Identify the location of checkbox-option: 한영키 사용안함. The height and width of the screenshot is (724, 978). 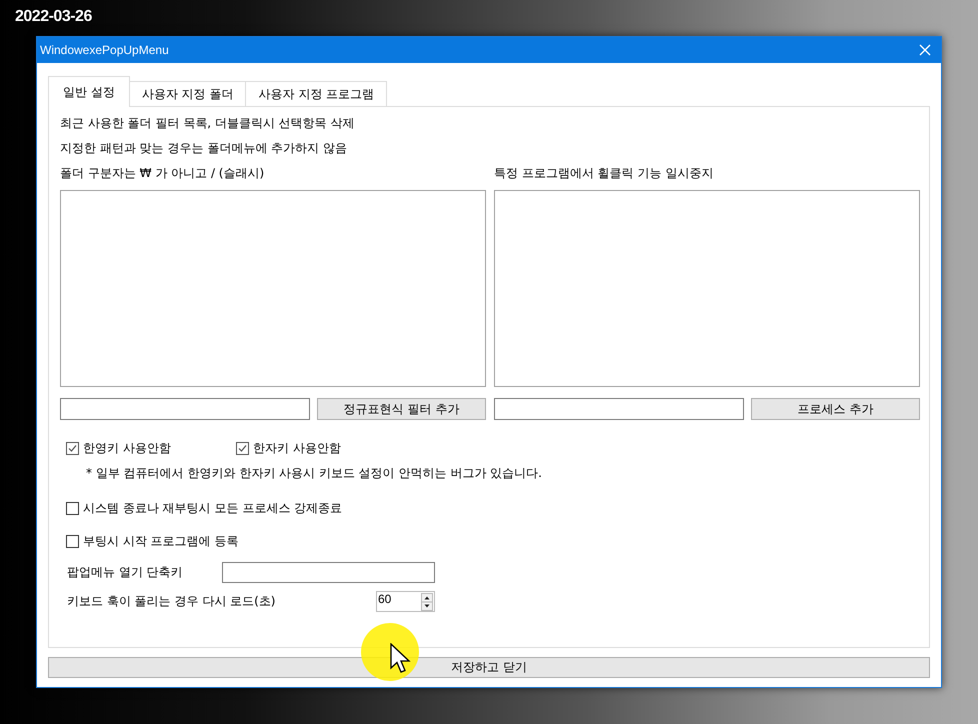
(151, 448).